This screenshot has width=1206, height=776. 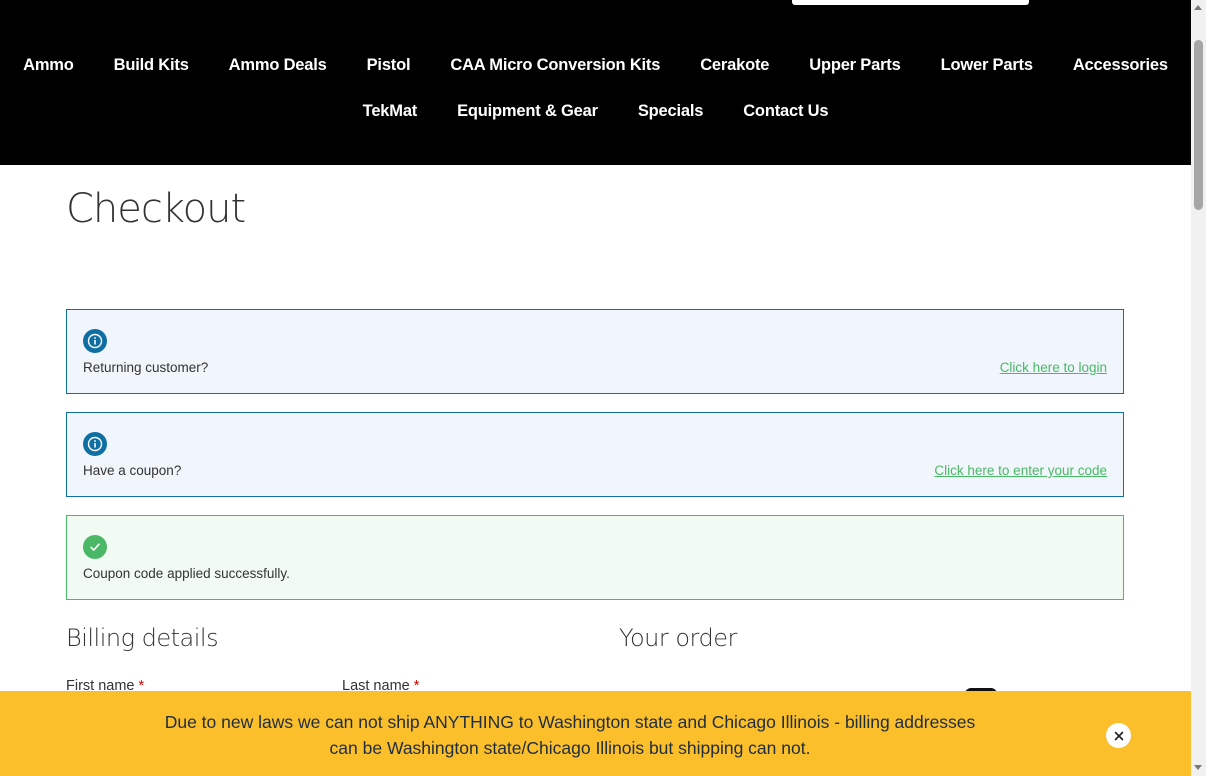 I want to click on nav-item-tekmat: TekMat, so click(x=390, y=111).